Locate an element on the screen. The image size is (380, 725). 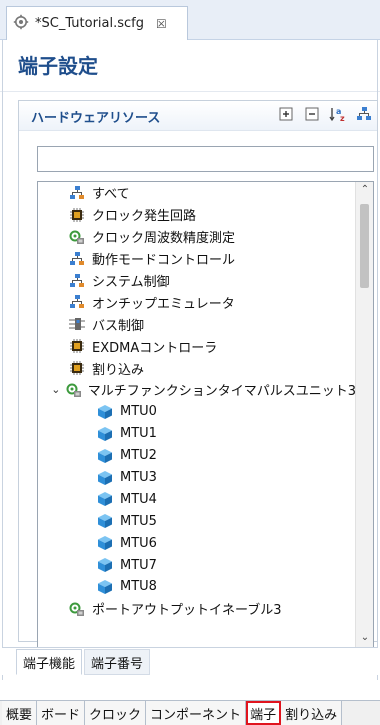
tree-item: オンチップエミュレータ is located at coordinates (197, 302).